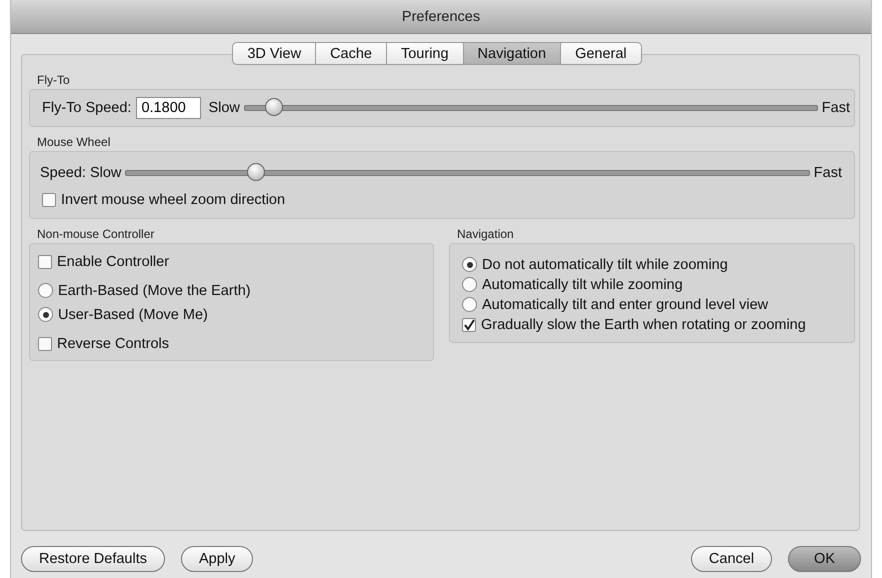 This screenshot has height=578, width=882. Describe the element at coordinates (93, 559) in the screenshot. I see `button: Restore Defaults` at that location.